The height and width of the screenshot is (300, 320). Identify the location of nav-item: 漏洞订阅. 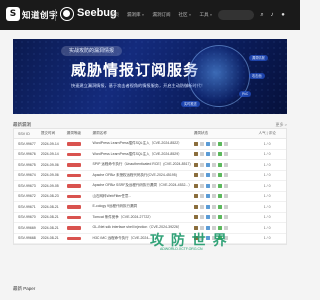
(161, 15).